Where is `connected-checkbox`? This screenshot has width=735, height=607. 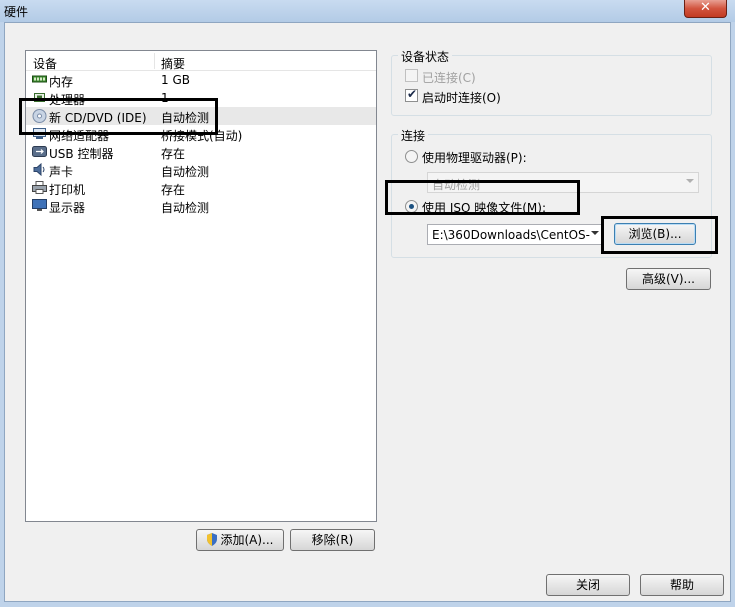
connected-checkbox is located at coordinates (411, 75).